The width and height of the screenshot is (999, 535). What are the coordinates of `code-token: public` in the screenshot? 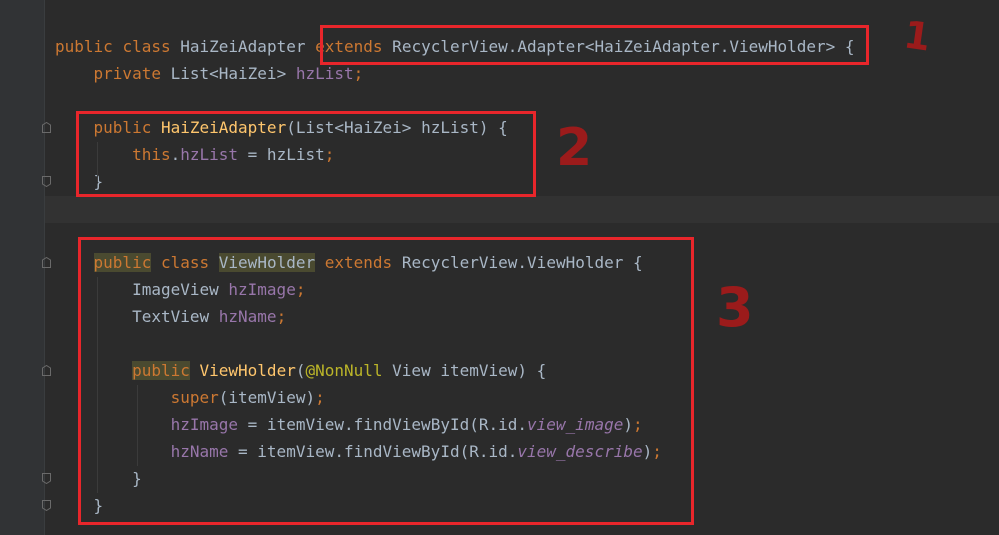 It's located at (84, 46).